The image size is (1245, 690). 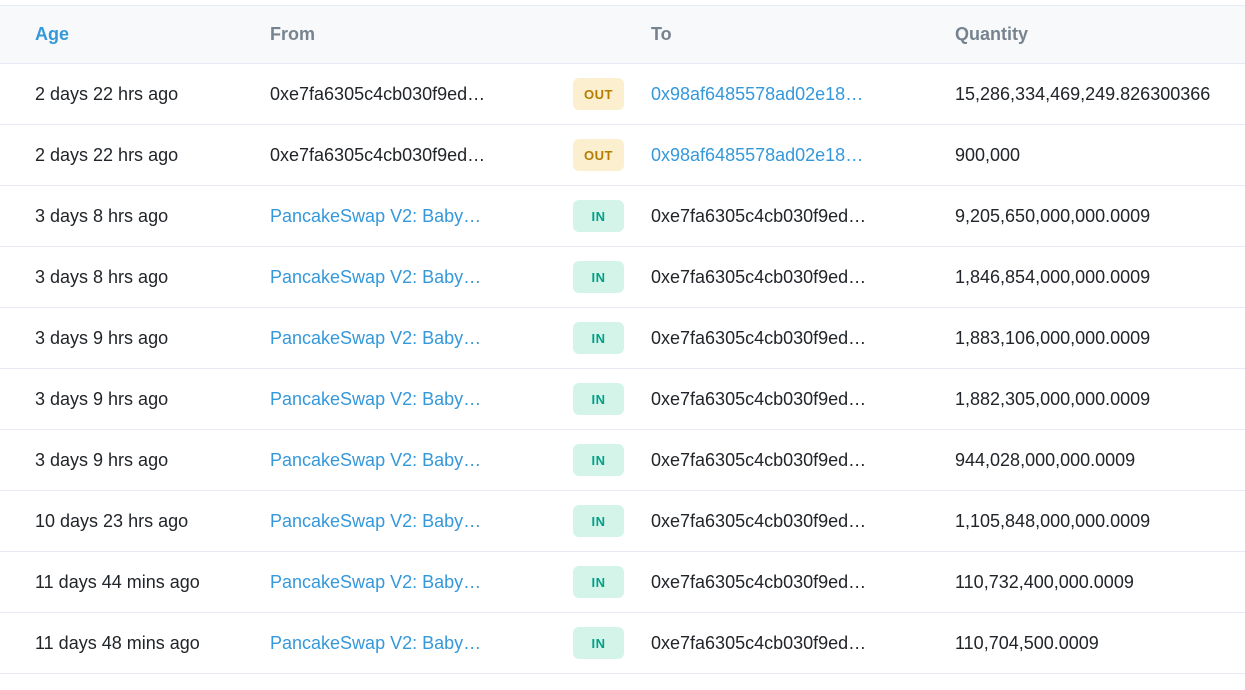 I want to click on header-to: To, so click(x=661, y=34).